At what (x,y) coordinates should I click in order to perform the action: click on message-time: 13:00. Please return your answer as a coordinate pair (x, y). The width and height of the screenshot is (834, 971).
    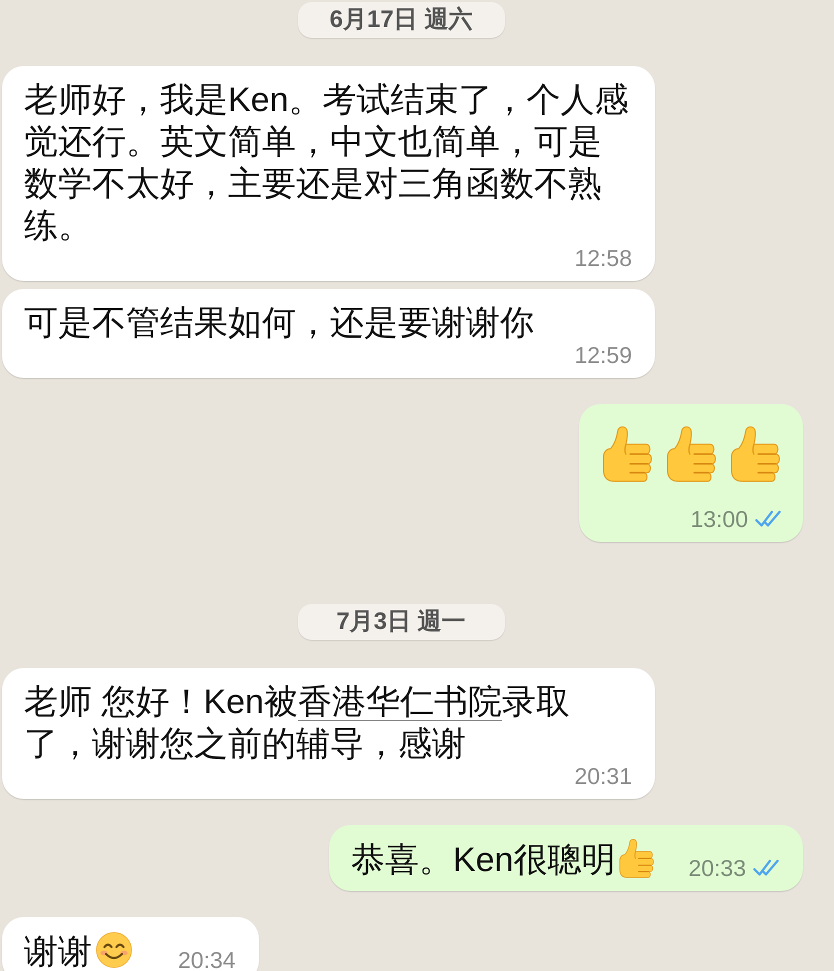
    Looking at the image, I should click on (719, 519).